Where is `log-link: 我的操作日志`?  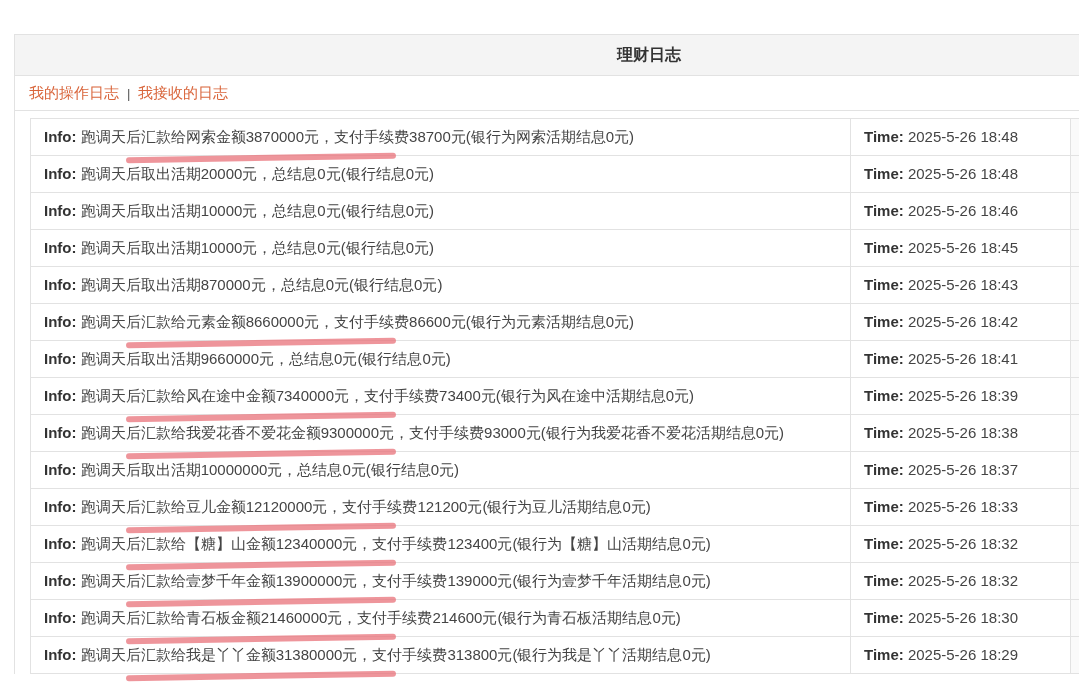 log-link: 我的操作日志 is located at coordinates (74, 93).